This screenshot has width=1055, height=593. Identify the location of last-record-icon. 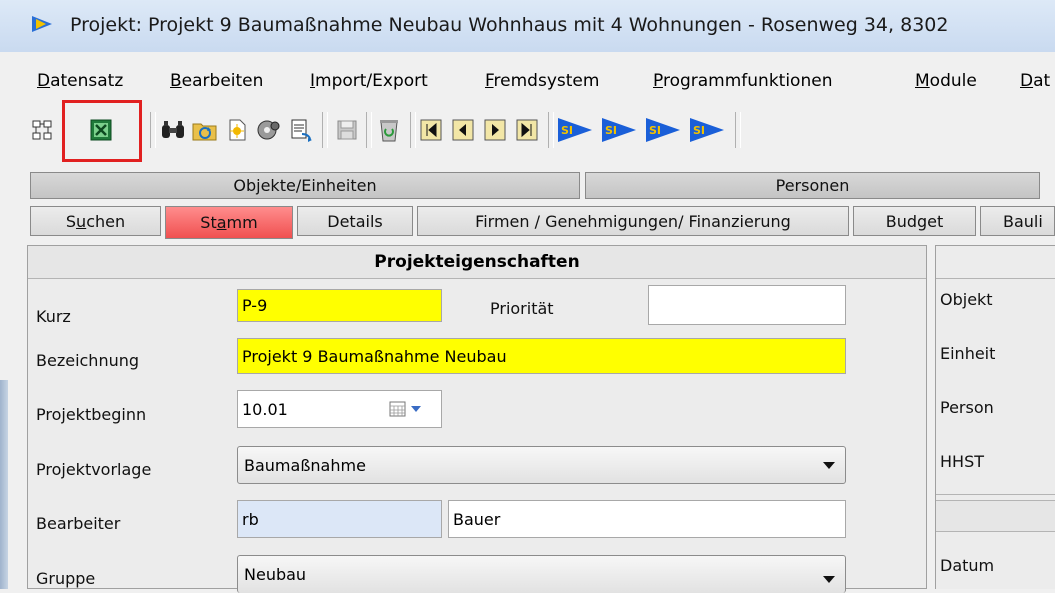
(527, 130).